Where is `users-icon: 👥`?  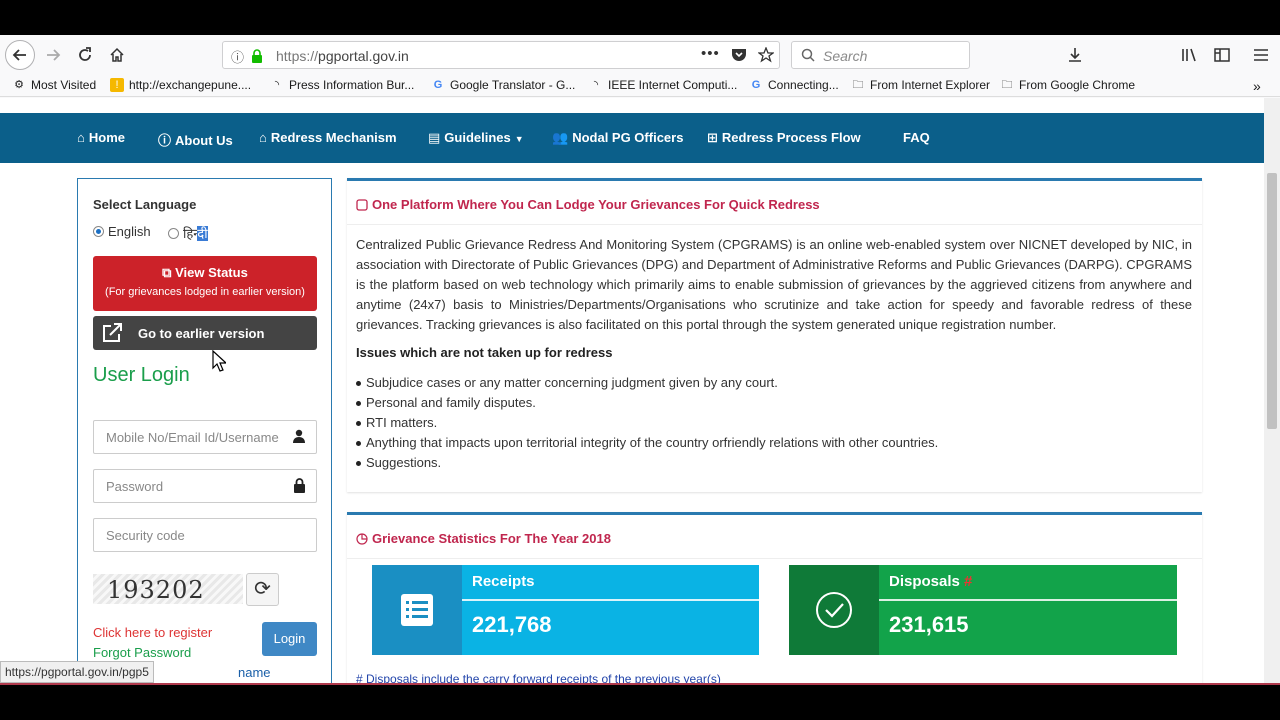
users-icon: 👥 is located at coordinates (560, 137).